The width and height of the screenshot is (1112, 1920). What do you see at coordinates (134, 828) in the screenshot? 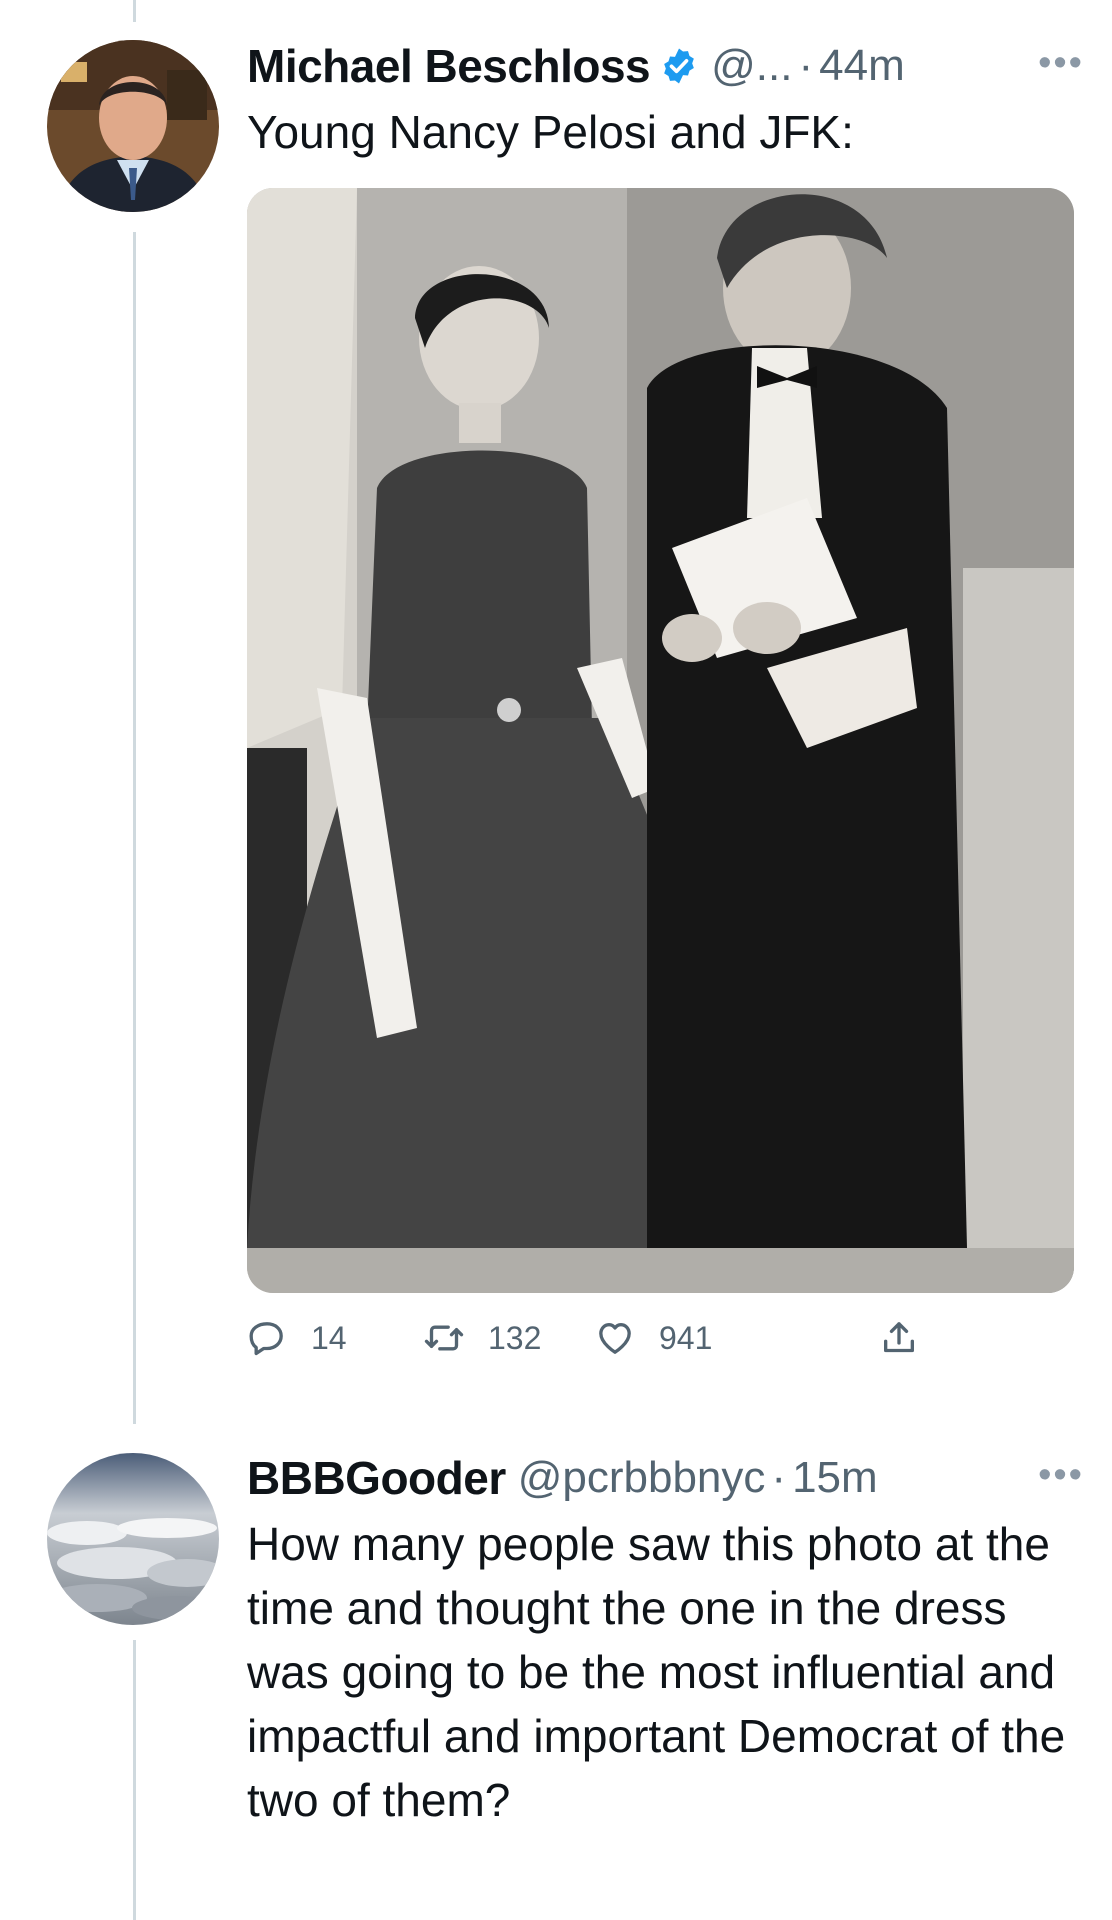
I see `thread-line-connector` at bounding box center [134, 828].